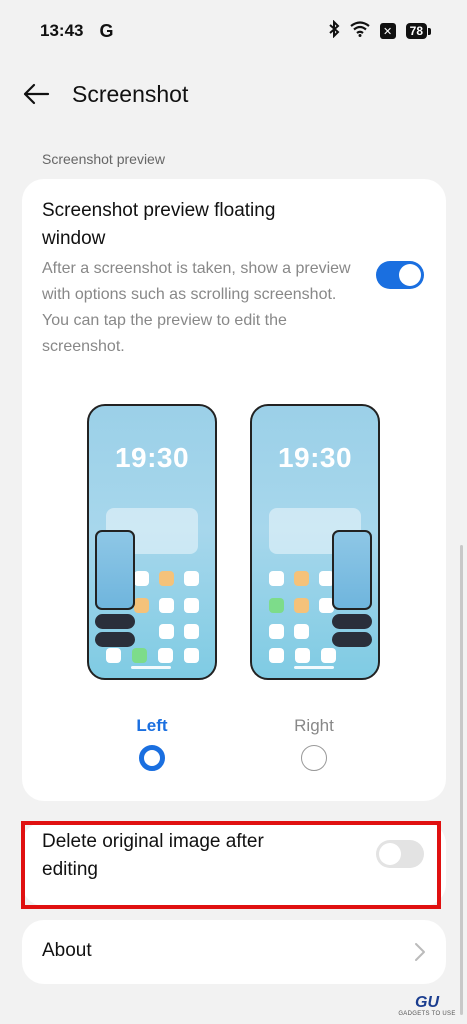  What do you see at coordinates (62, 30) in the screenshot?
I see `status-time: 13:43` at bounding box center [62, 30].